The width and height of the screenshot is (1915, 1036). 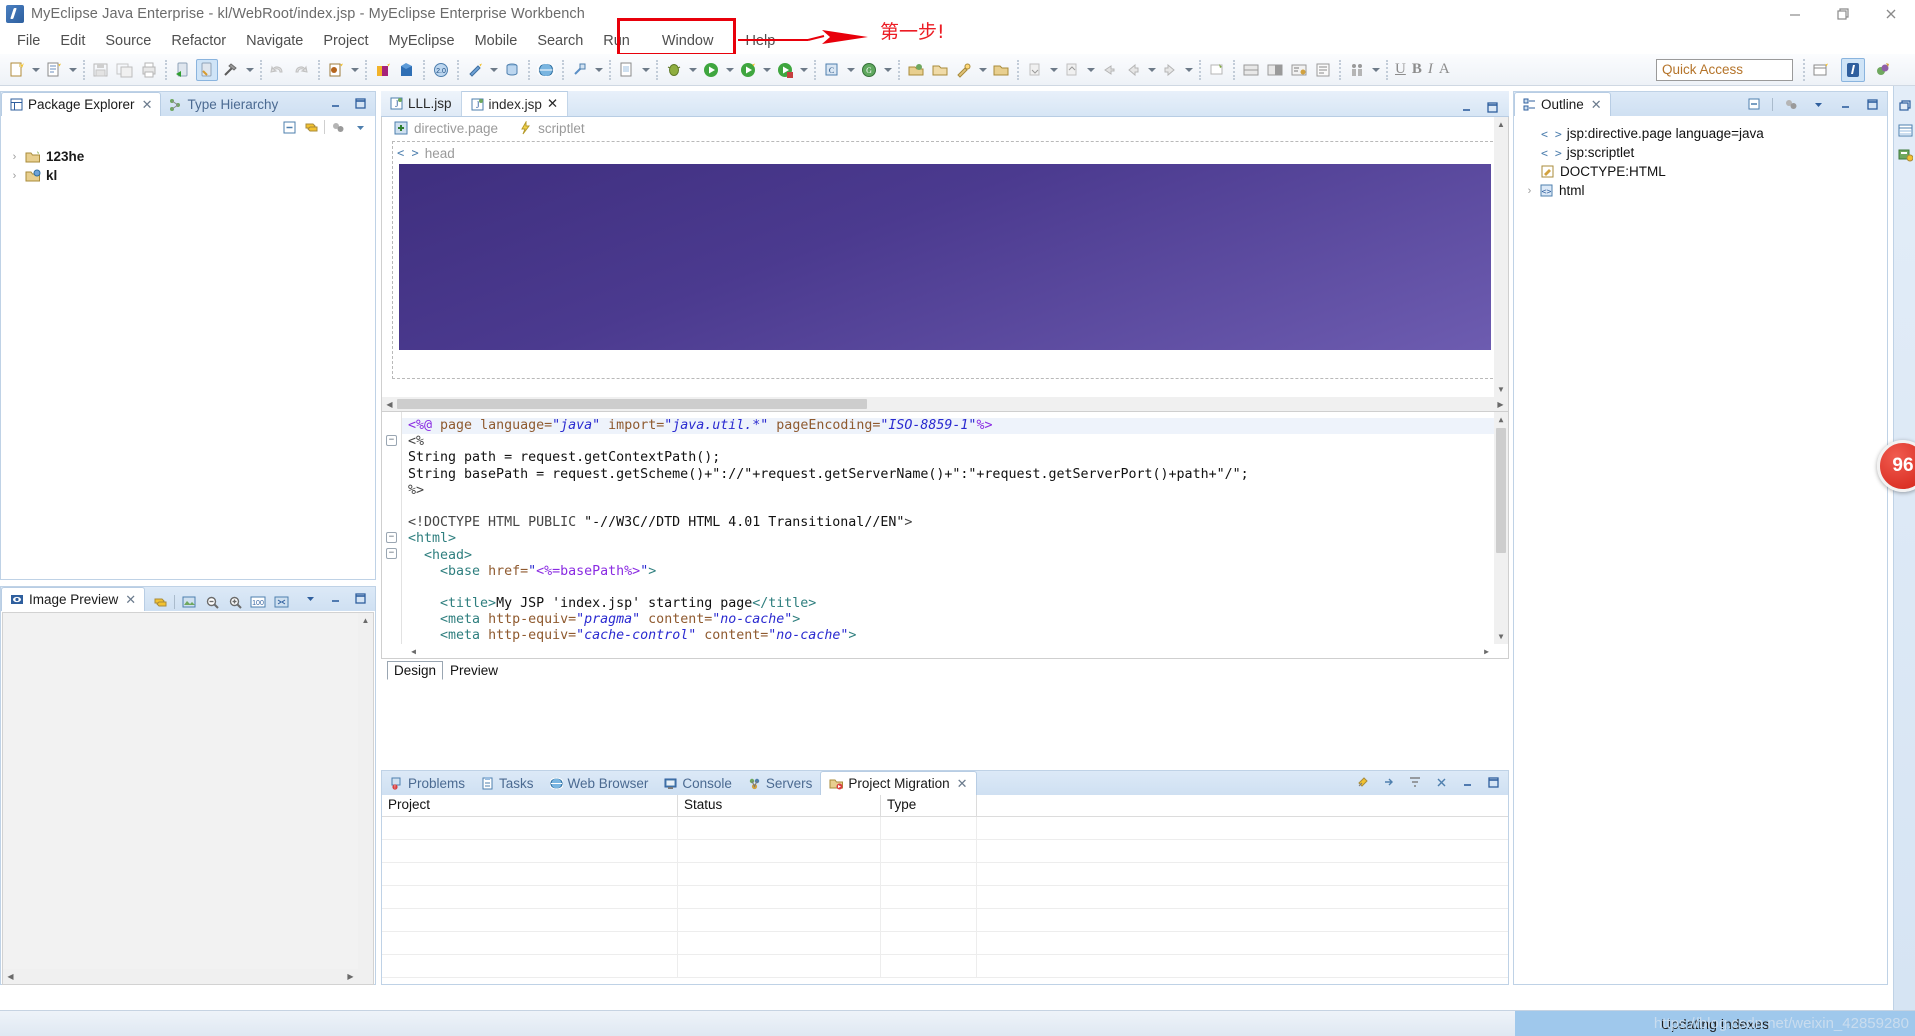 What do you see at coordinates (1791, 104) in the screenshot?
I see `filters-button` at bounding box center [1791, 104].